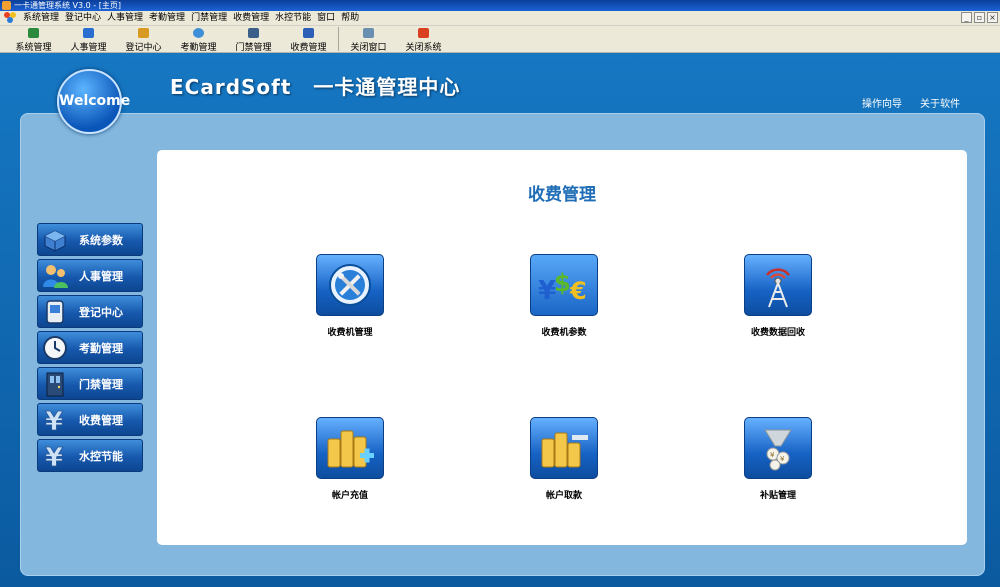 The image size is (1000, 587). What do you see at coordinates (143, 48) in the screenshot?
I see `toolbar-label: 登记中心` at bounding box center [143, 48].